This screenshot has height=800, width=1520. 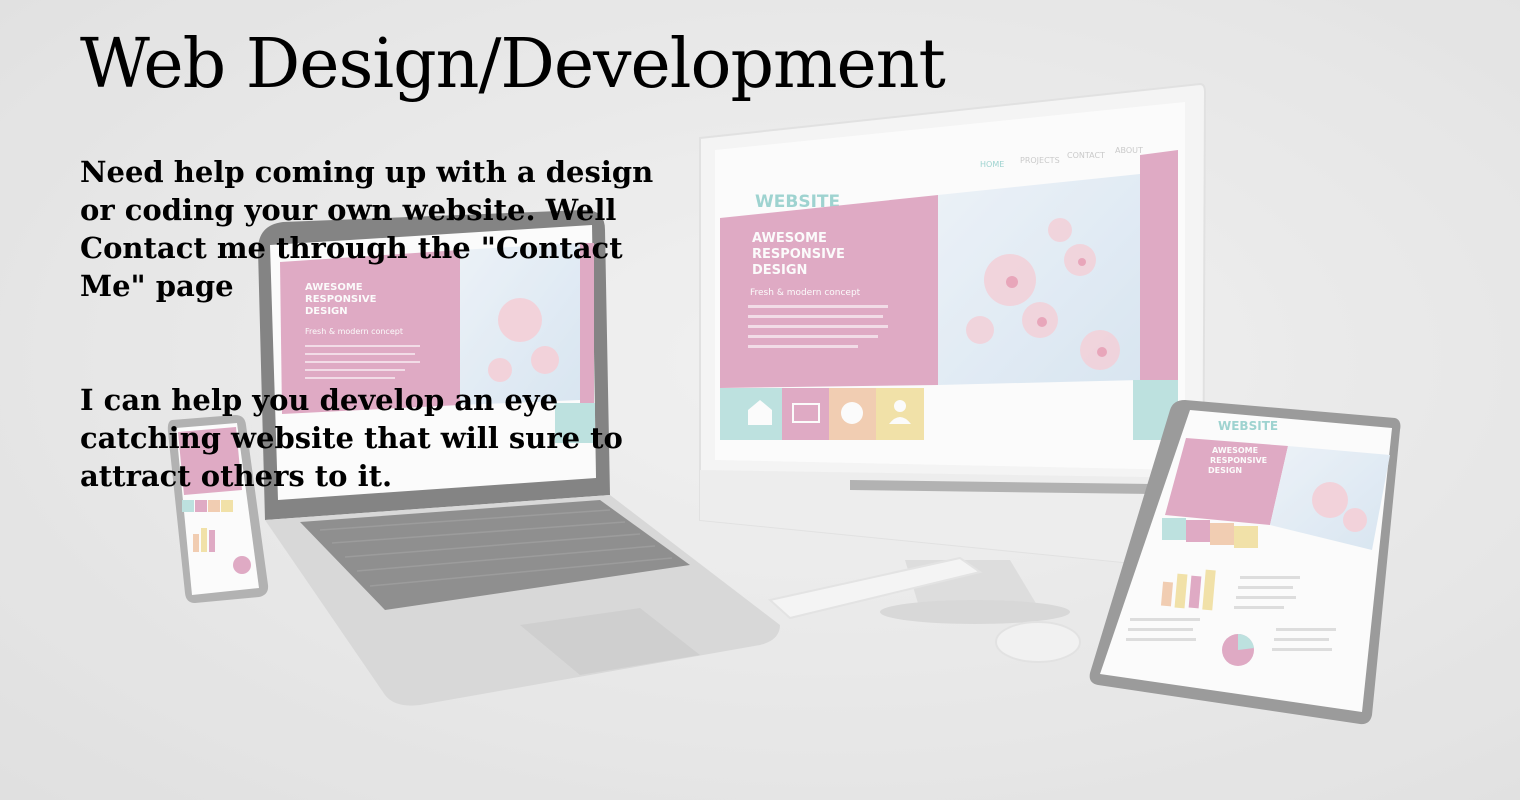 I want to click on monitor-headline-3: DESIGN, so click(x=779, y=270).